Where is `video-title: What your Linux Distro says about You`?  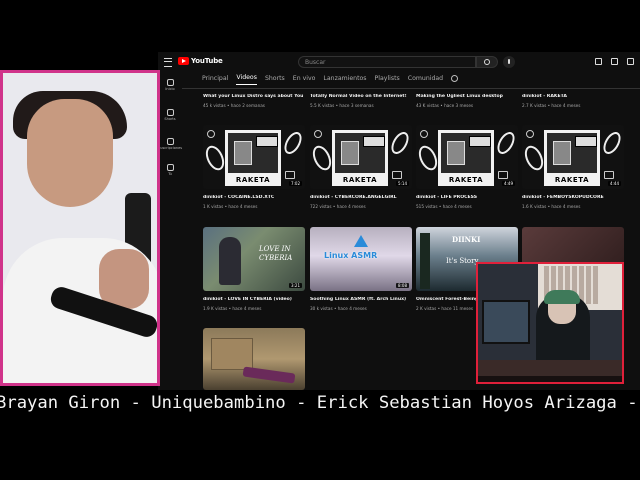
video-title: What your Linux Distro says about You is located at coordinates (254, 96).